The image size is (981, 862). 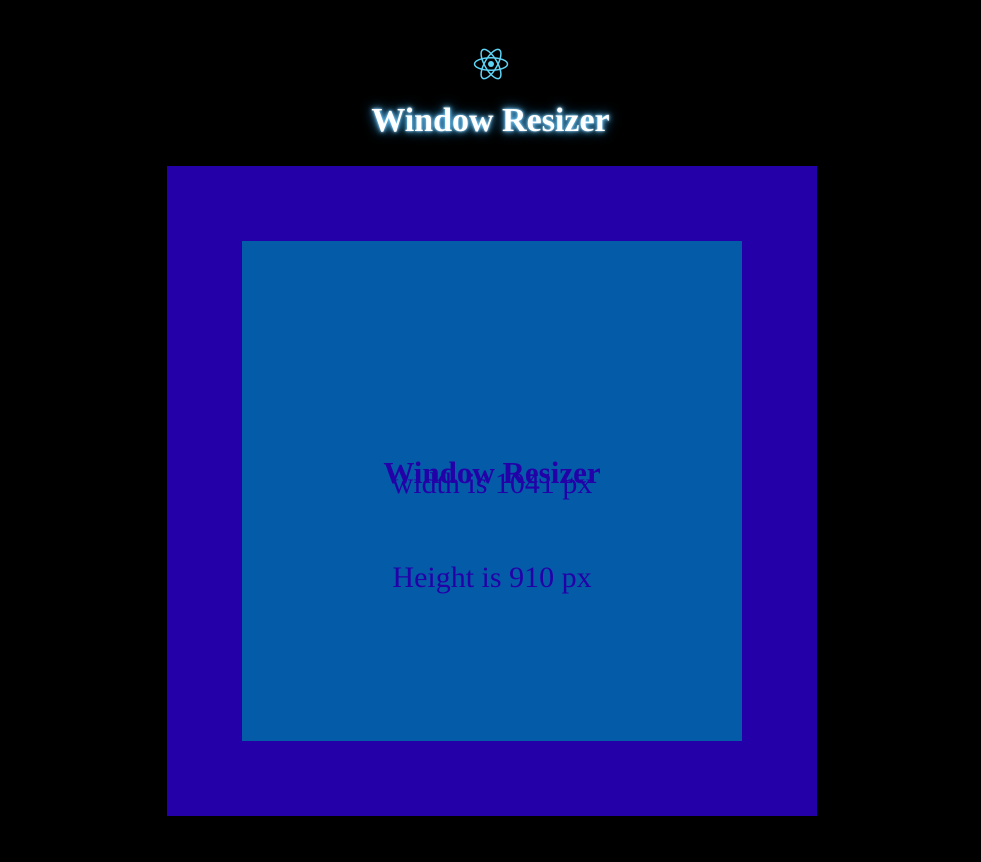 I want to click on window-width-text: width is 1041 px, so click(x=492, y=483).